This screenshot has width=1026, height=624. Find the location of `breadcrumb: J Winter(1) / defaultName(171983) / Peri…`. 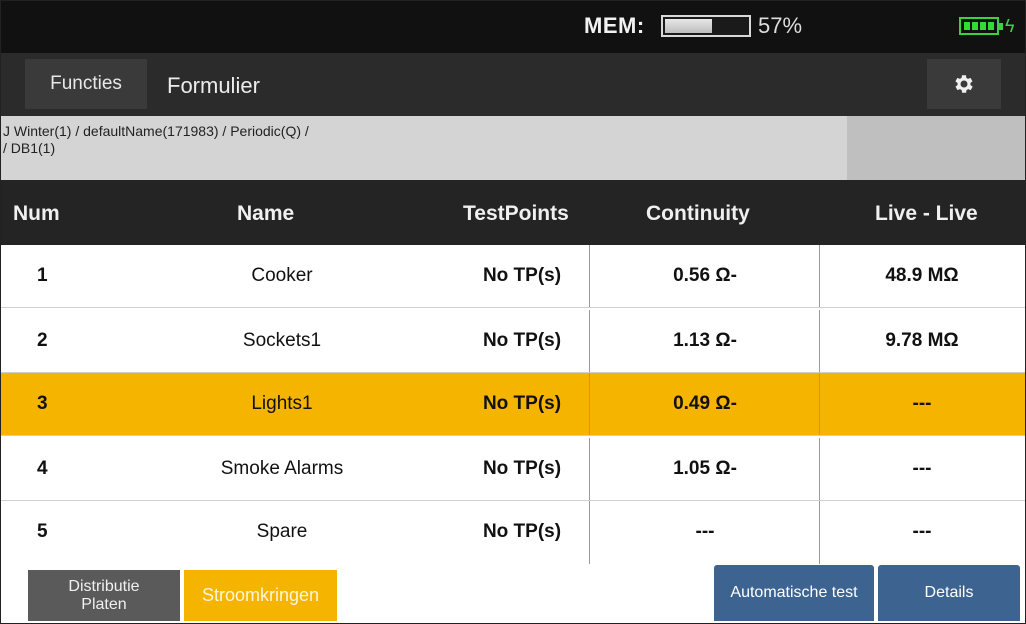

breadcrumb: J Winter(1) / defaultName(171983) / Peri… is located at coordinates (513, 148).